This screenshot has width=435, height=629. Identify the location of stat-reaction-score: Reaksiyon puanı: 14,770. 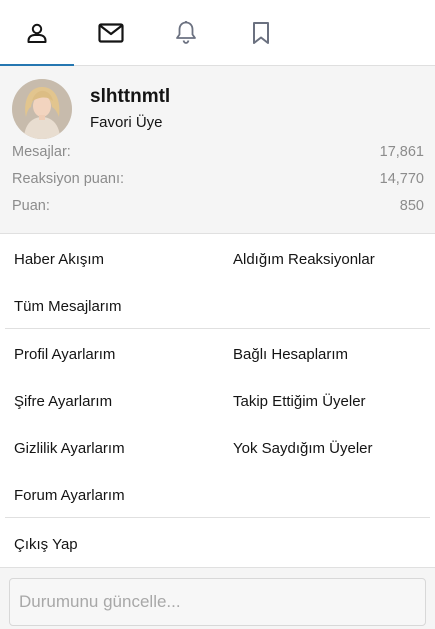
(218, 181).